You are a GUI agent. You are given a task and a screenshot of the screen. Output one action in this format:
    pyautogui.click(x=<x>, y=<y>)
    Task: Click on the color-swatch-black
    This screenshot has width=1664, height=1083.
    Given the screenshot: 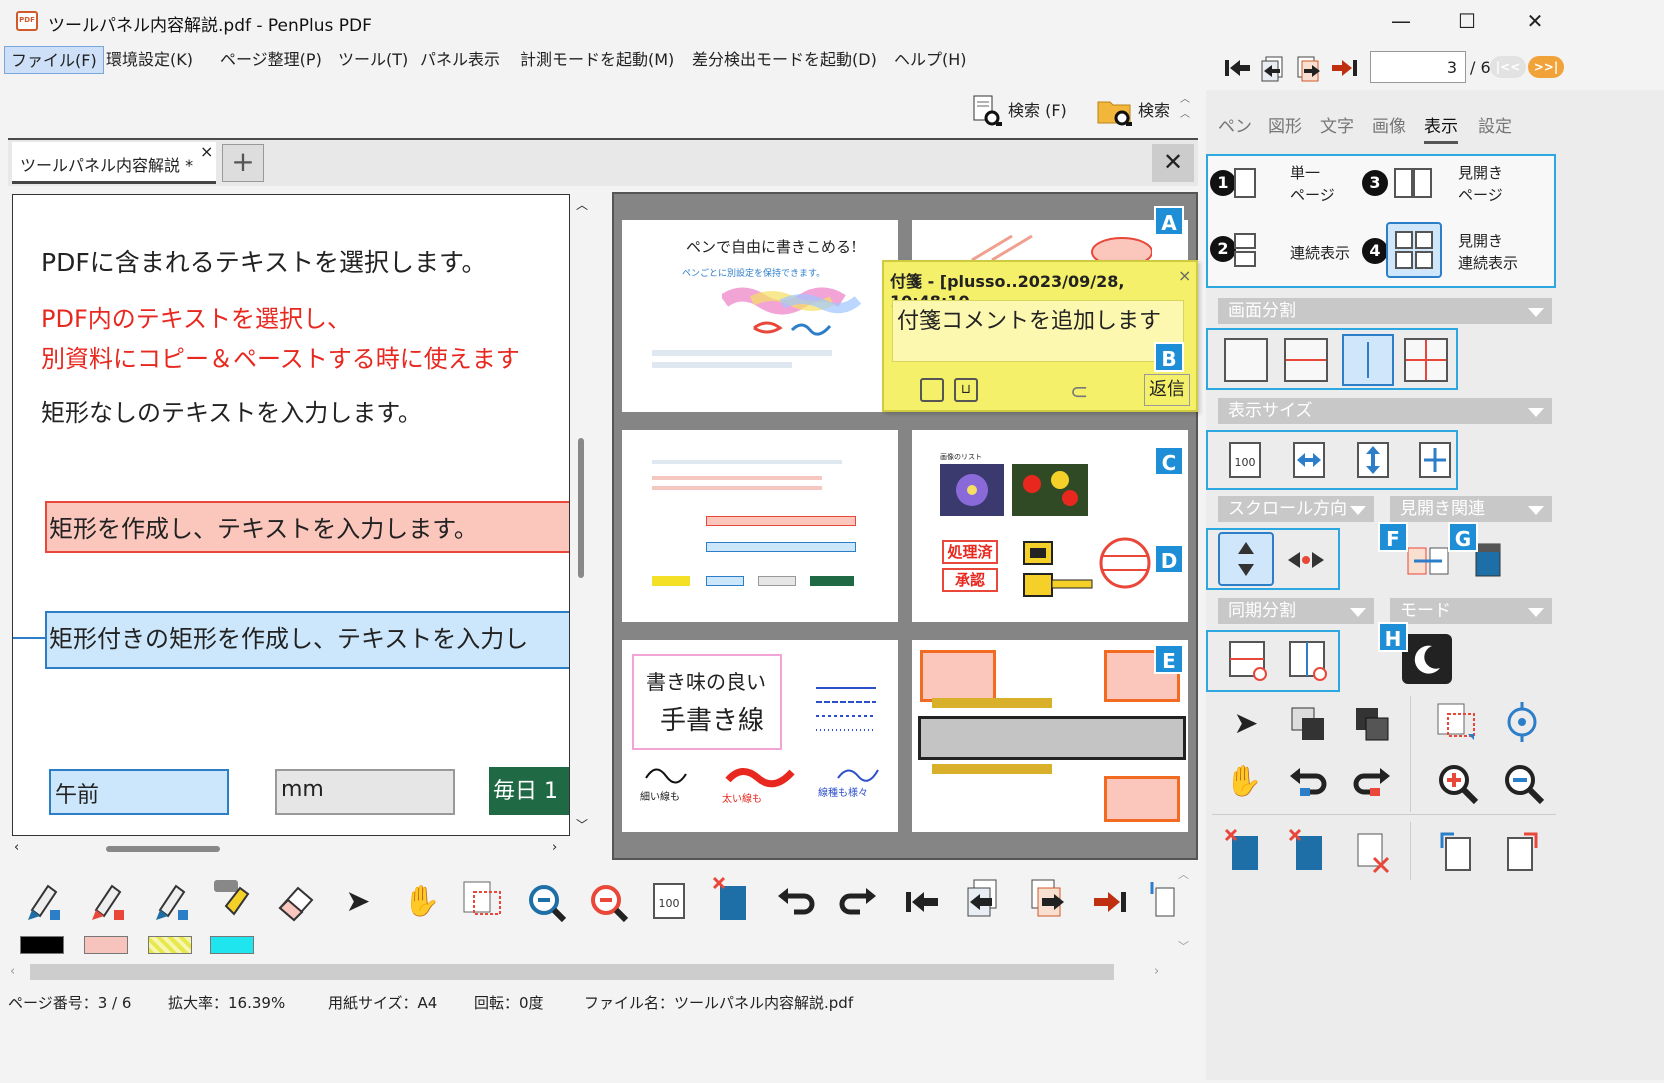 What is the action you would take?
    pyautogui.click(x=42, y=945)
    